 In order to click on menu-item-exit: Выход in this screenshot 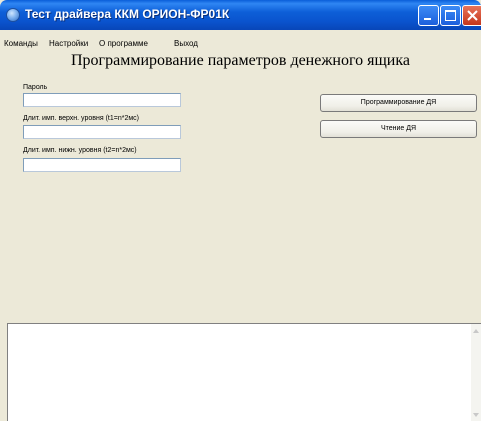, I will do `click(186, 43)`.